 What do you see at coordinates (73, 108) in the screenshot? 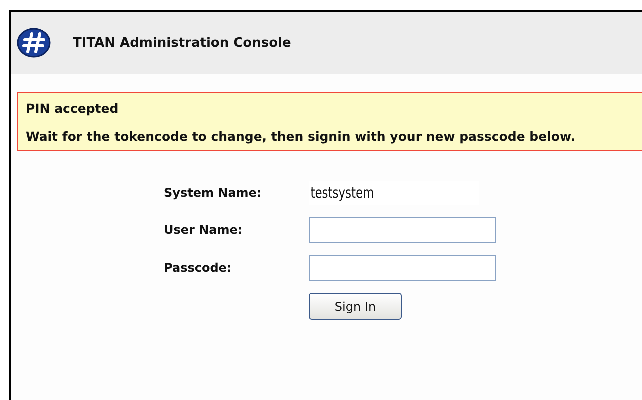
I see `alert-heading: PIN accepted` at bounding box center [73, 108].